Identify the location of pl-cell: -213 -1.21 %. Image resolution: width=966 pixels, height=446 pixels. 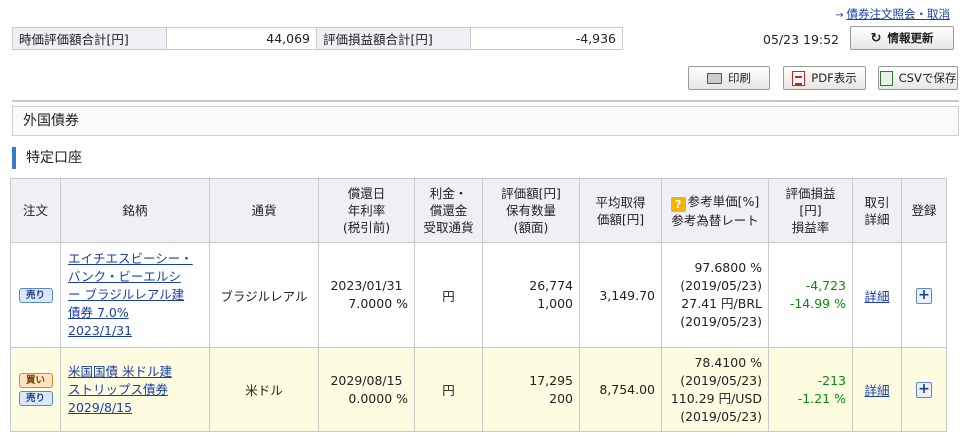
(810, 389).